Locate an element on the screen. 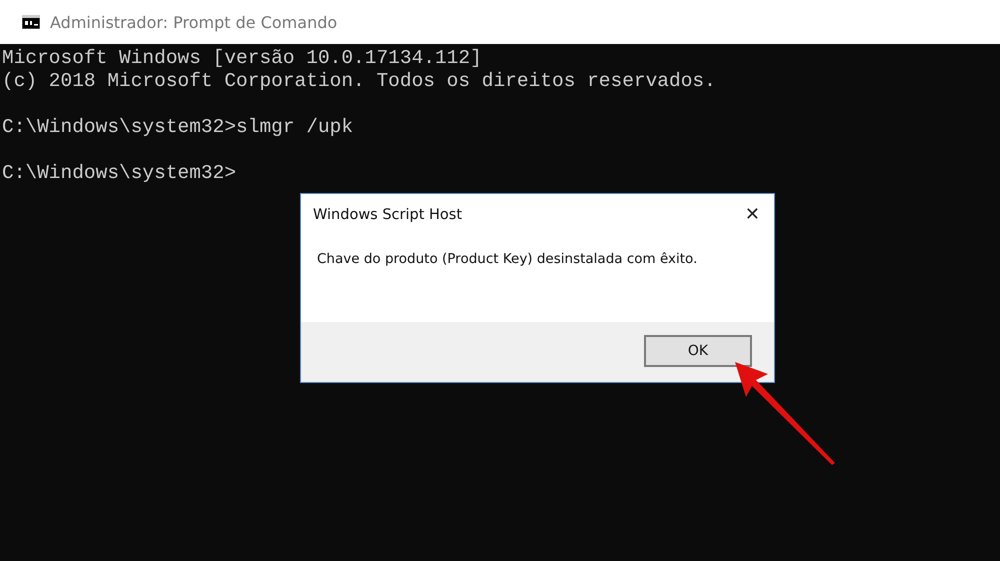  dialog-title: Windows Script Host is located at coordinates (387, 214).